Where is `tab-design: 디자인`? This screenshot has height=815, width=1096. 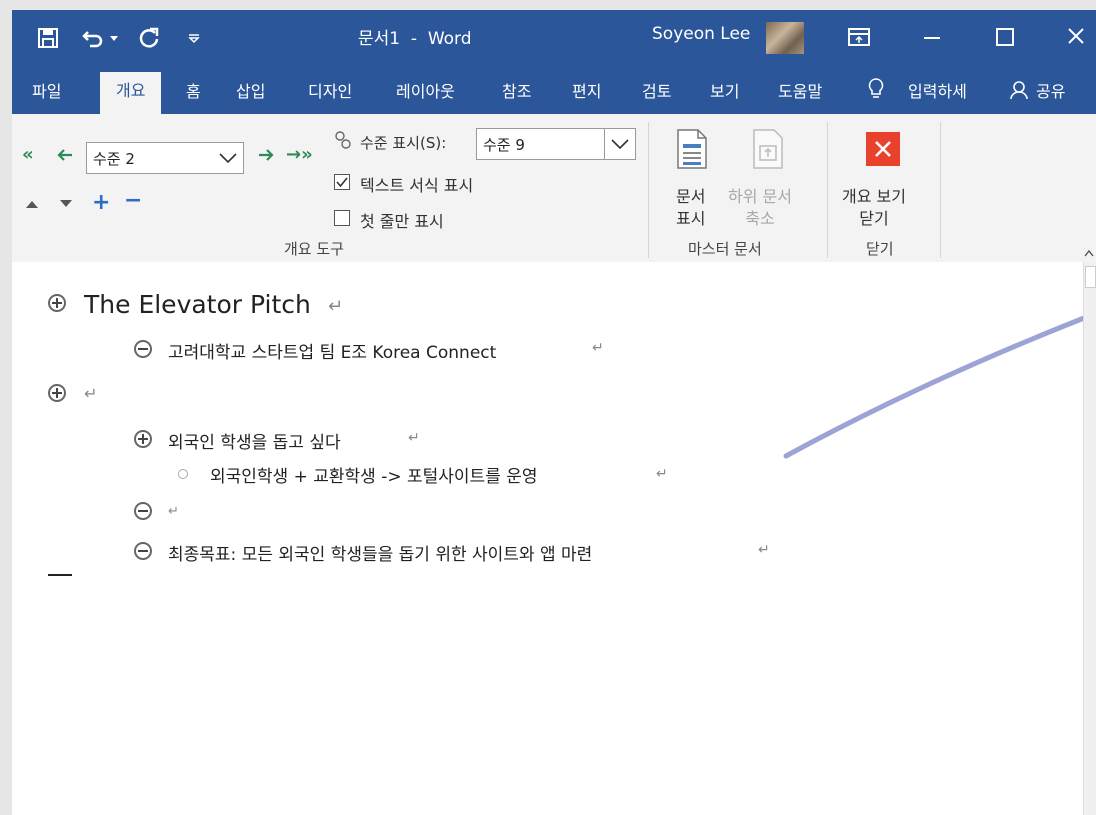
tab-design: 디자인 is located at coordinates (330, 90).